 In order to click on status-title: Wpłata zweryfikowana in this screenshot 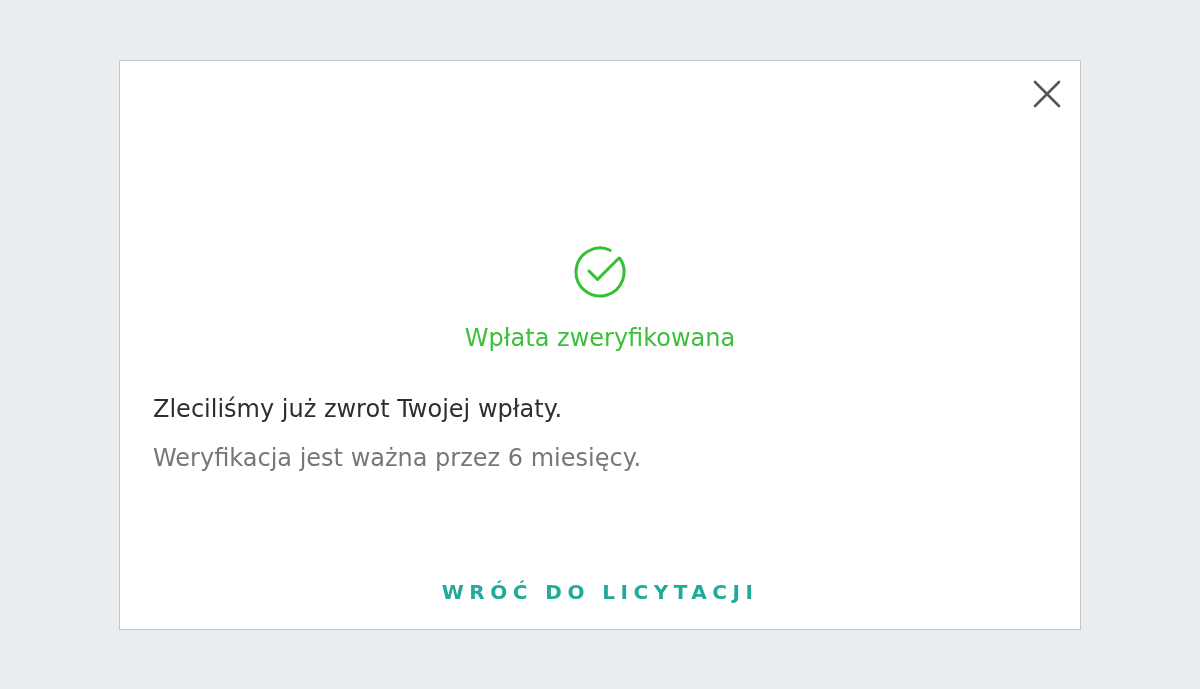, I will do `click(600, 338)`.